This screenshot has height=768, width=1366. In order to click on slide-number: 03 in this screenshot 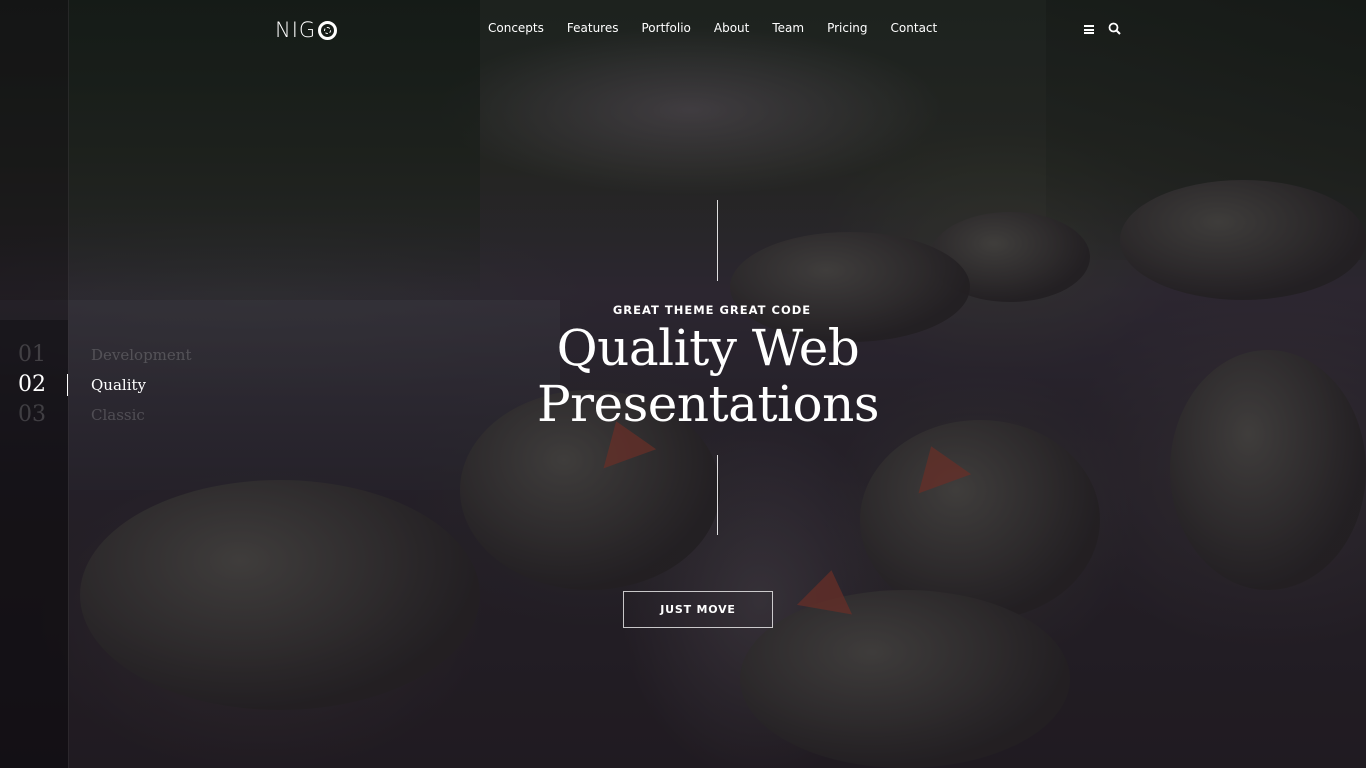, I will do `click(32, 414)`.